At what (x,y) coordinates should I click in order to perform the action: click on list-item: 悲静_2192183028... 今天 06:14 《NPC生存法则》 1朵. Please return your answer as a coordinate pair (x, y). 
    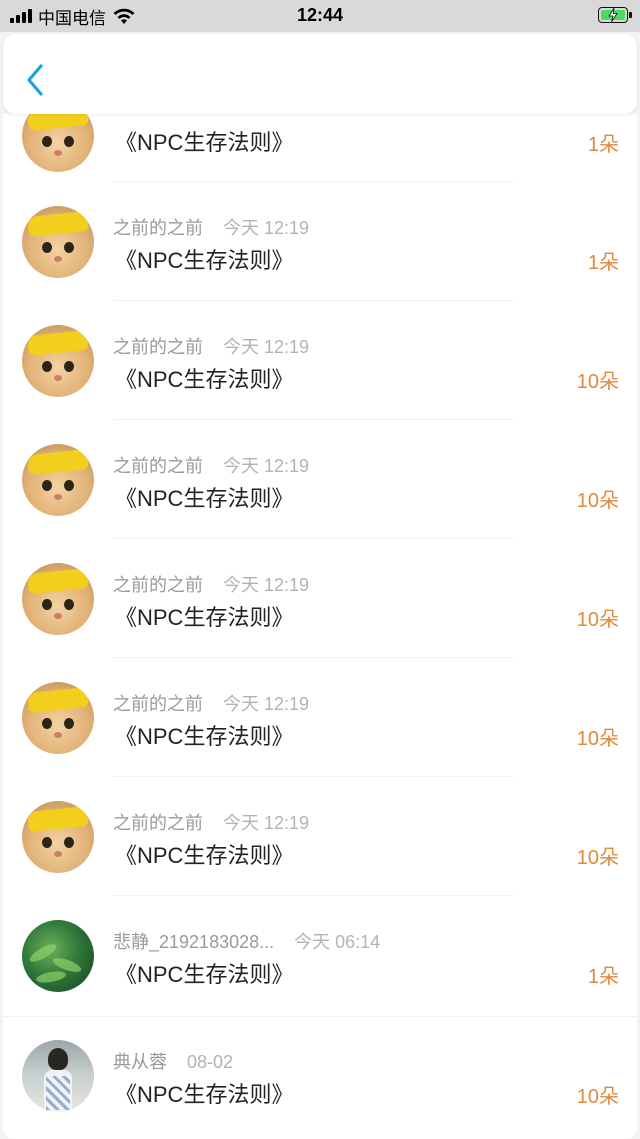
    Looking at the image, I should click on (320, 956).